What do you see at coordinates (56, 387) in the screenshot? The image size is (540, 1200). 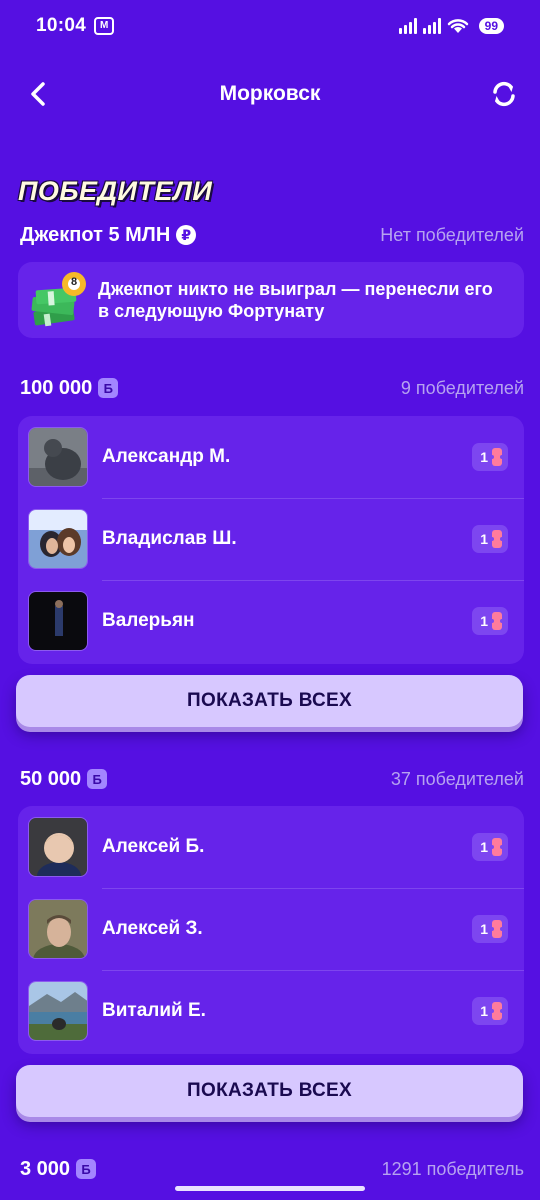 I see `prize-amount: 100 000` at bounding box center [56, 387].